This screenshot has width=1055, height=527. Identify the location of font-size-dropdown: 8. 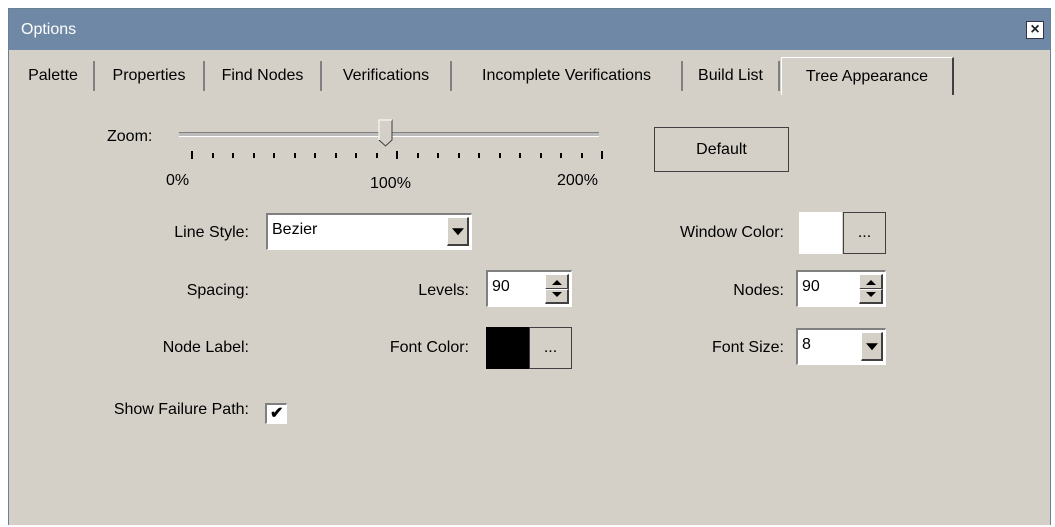
(841, 346).